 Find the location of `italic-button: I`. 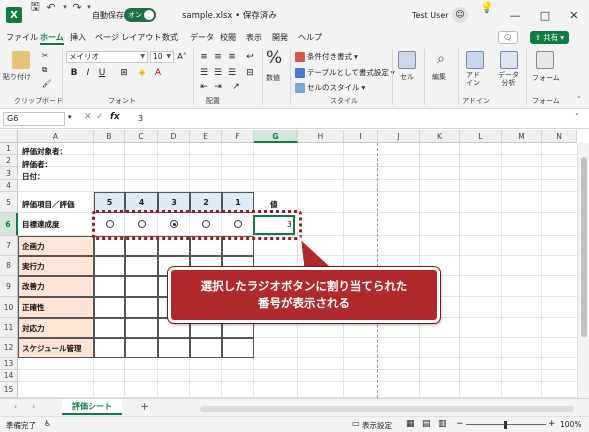

italic-button: I is located at coordinates (88, 73).